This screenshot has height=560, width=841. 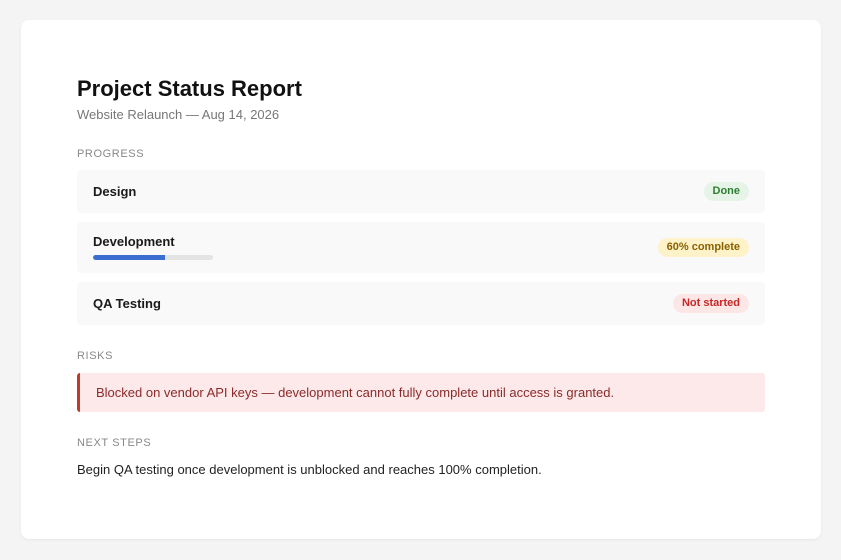 What do you see at coordinates (710, 303) in the screenshot?
I see `status-badge-not-started: Not started` at bounding box center [710, 303].